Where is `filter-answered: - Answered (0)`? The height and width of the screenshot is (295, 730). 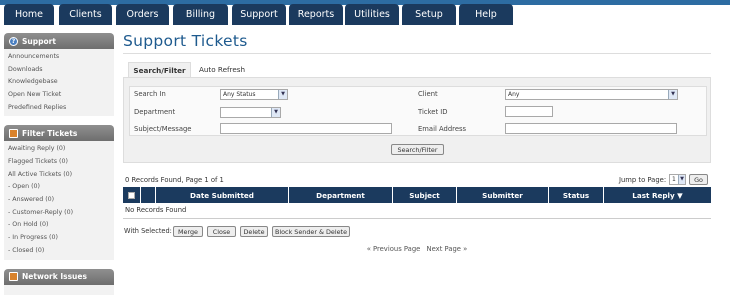 filter-answered: - Answered (0) is located at coordinates (59, 199).